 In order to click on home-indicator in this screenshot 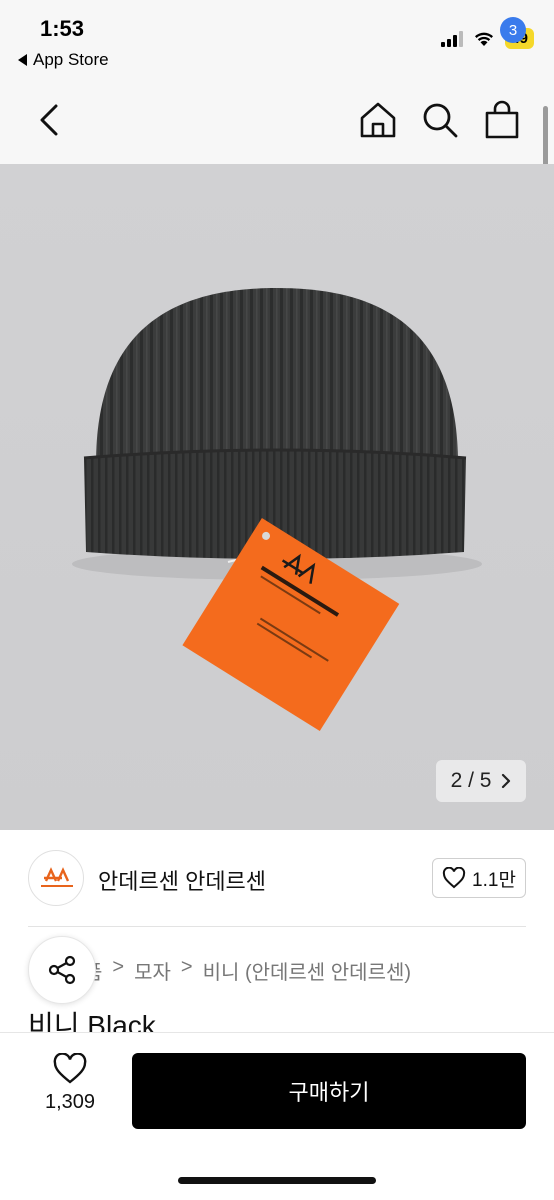, I will do `click(277, 1180)`.